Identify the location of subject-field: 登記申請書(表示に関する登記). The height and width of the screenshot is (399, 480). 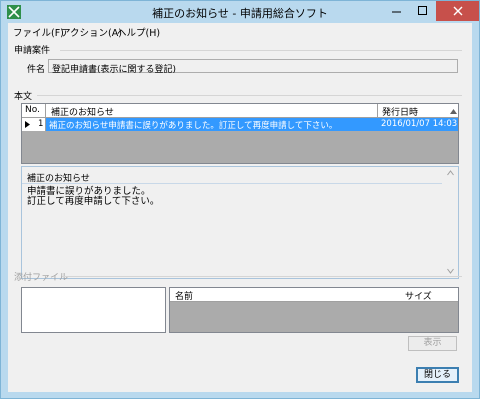
(253, 67).